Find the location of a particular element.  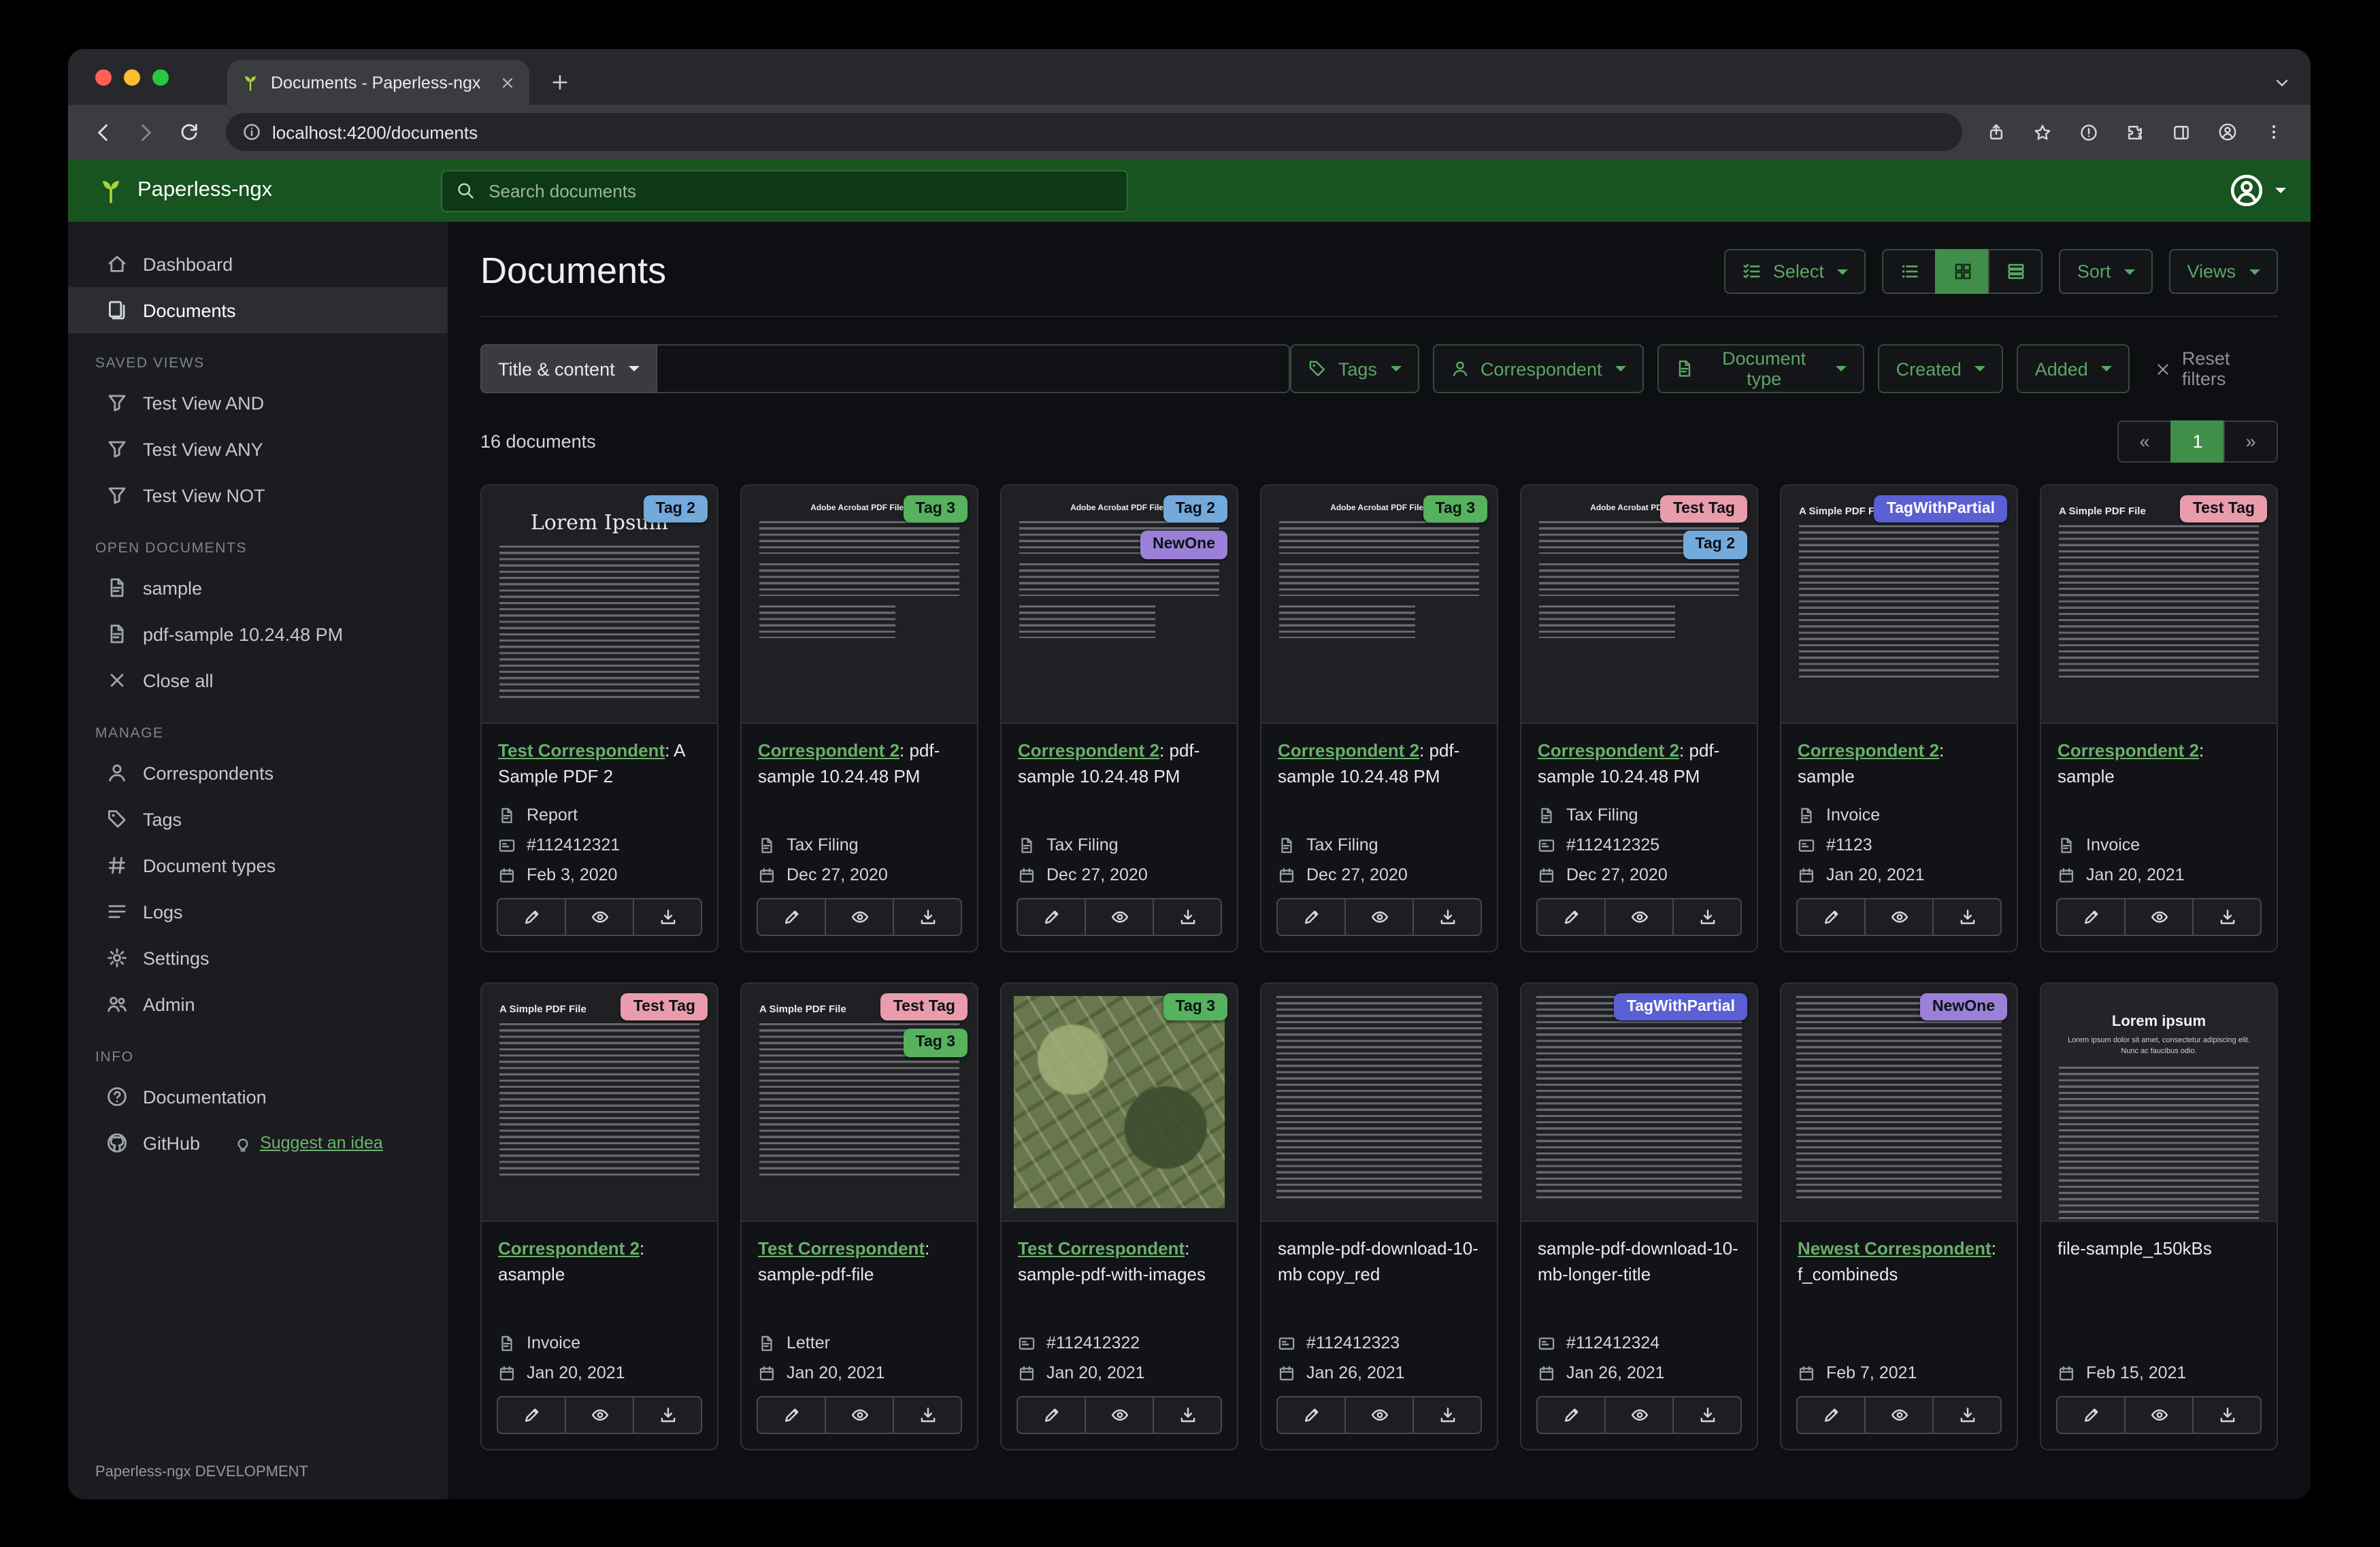

document-thumbnail: Adobe Acrobat PDF Files Tag 2 NewOne is located at coordinates (1119, 605).